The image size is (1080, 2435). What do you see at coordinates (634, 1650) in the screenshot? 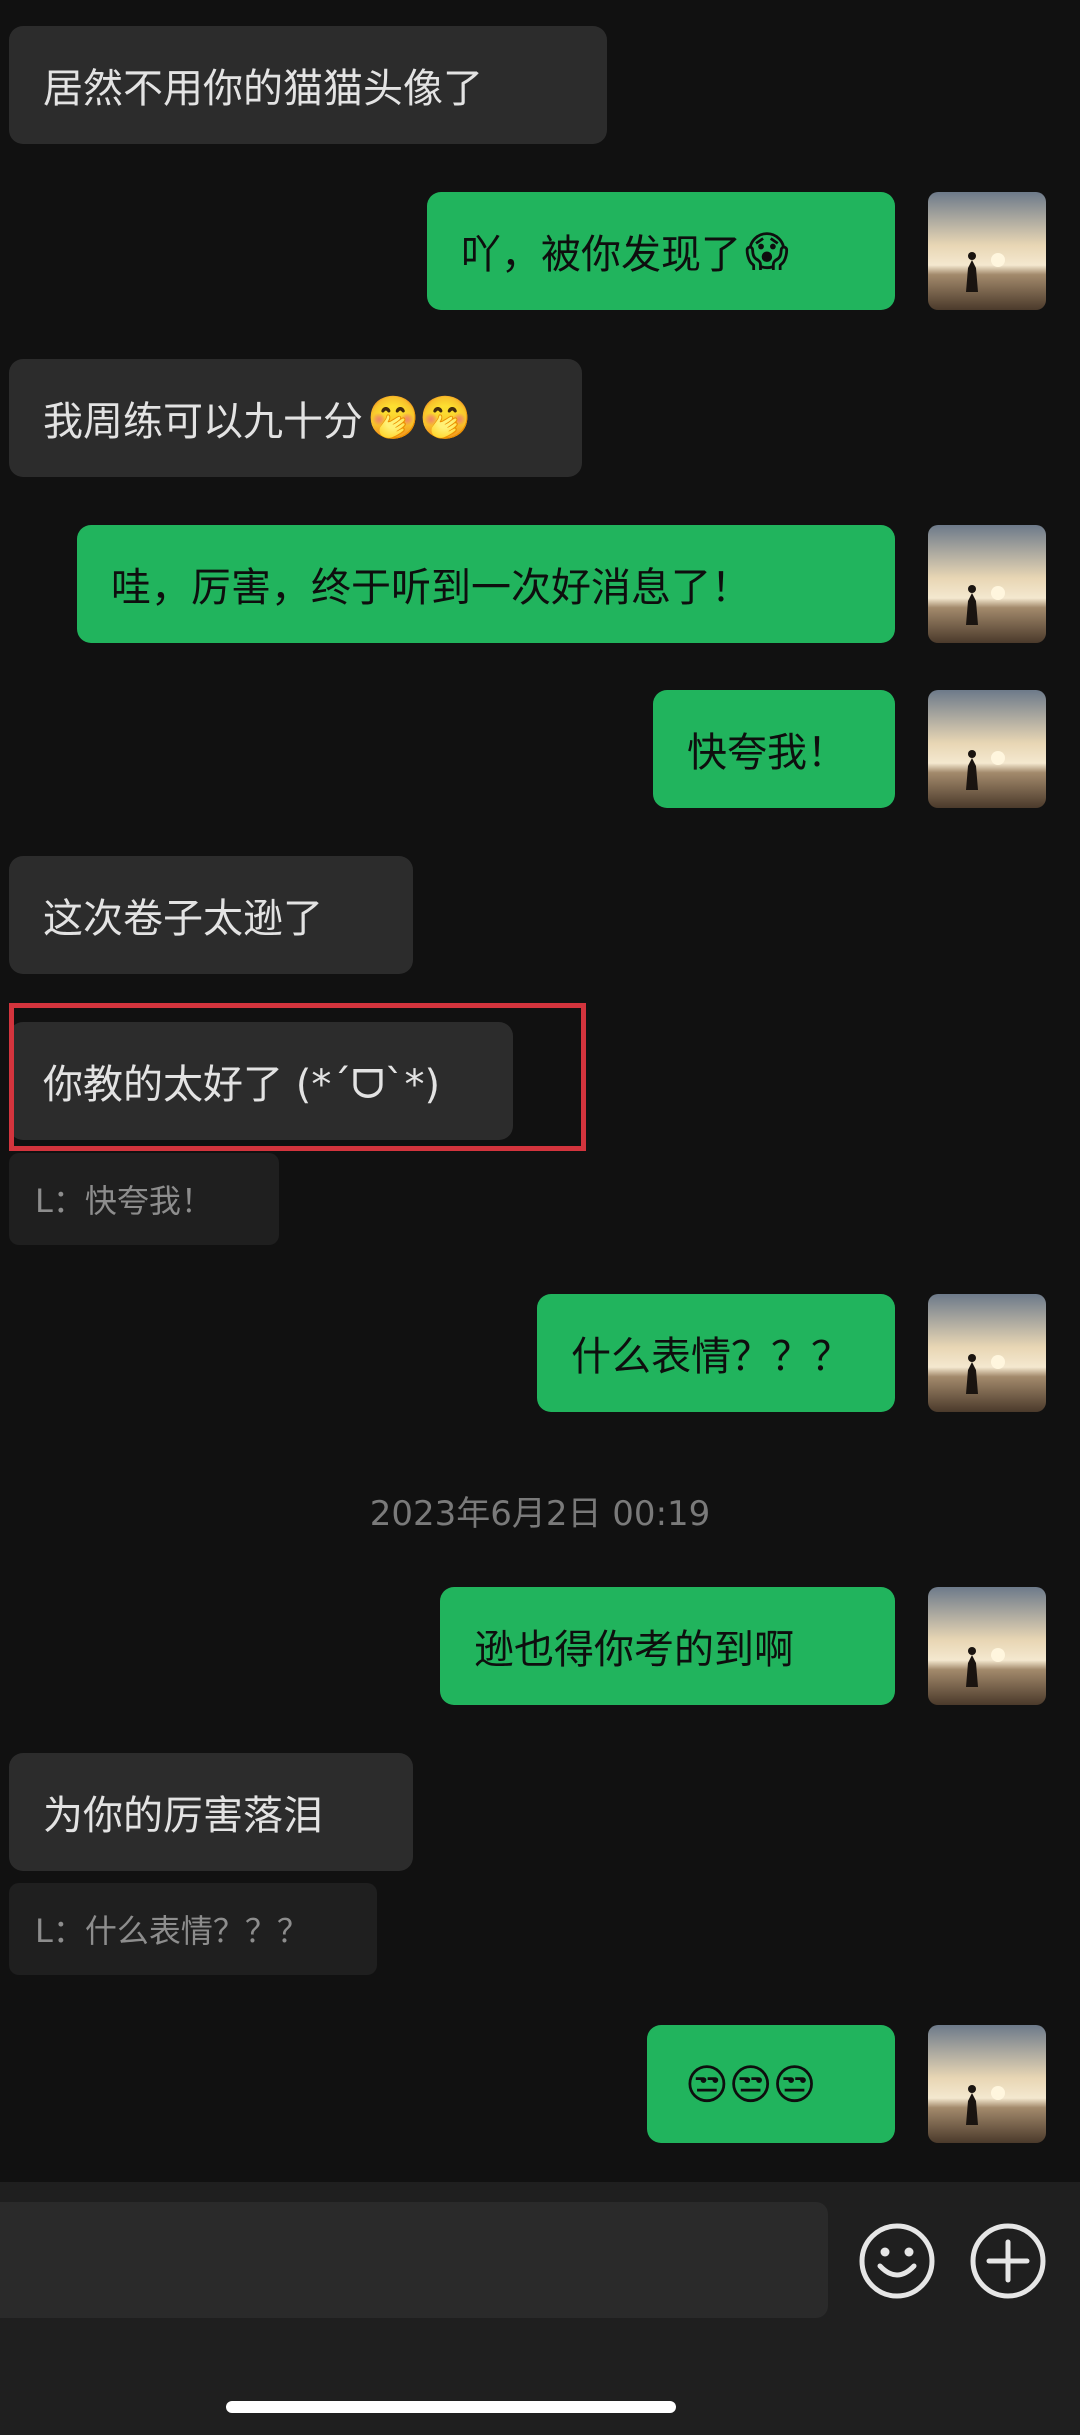
I see `message-text: 逊也得你考的到啊` at bounding box center [634, 1650].